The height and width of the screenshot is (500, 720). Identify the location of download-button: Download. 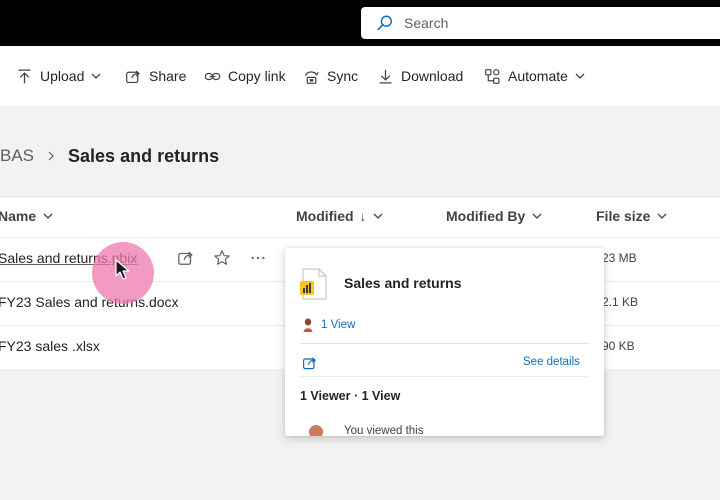
(420, 76).